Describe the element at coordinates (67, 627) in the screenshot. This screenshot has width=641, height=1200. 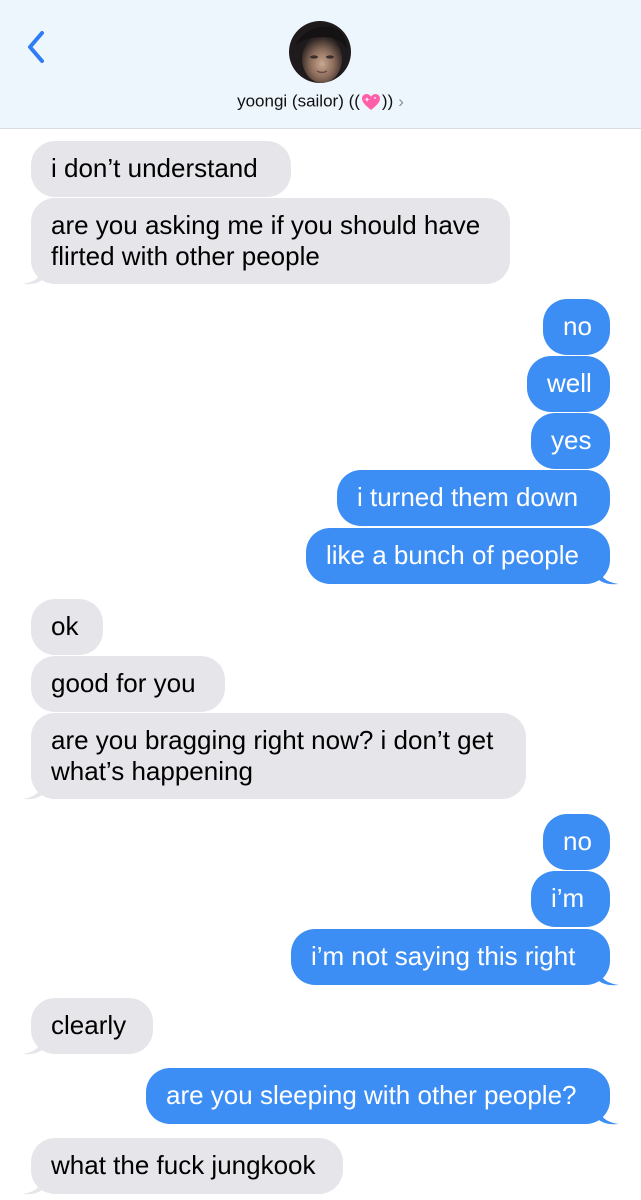
I see `message-bubble-incoming: ok` at that location.